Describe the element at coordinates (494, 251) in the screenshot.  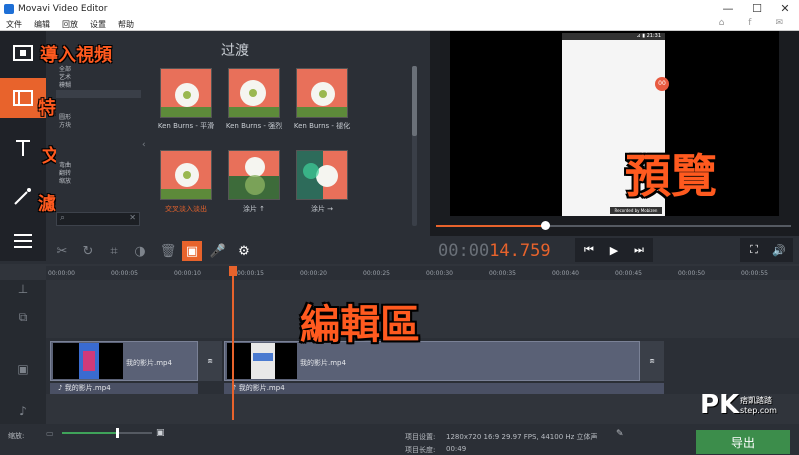
I see `timecode: 00:0014.759` at that location.